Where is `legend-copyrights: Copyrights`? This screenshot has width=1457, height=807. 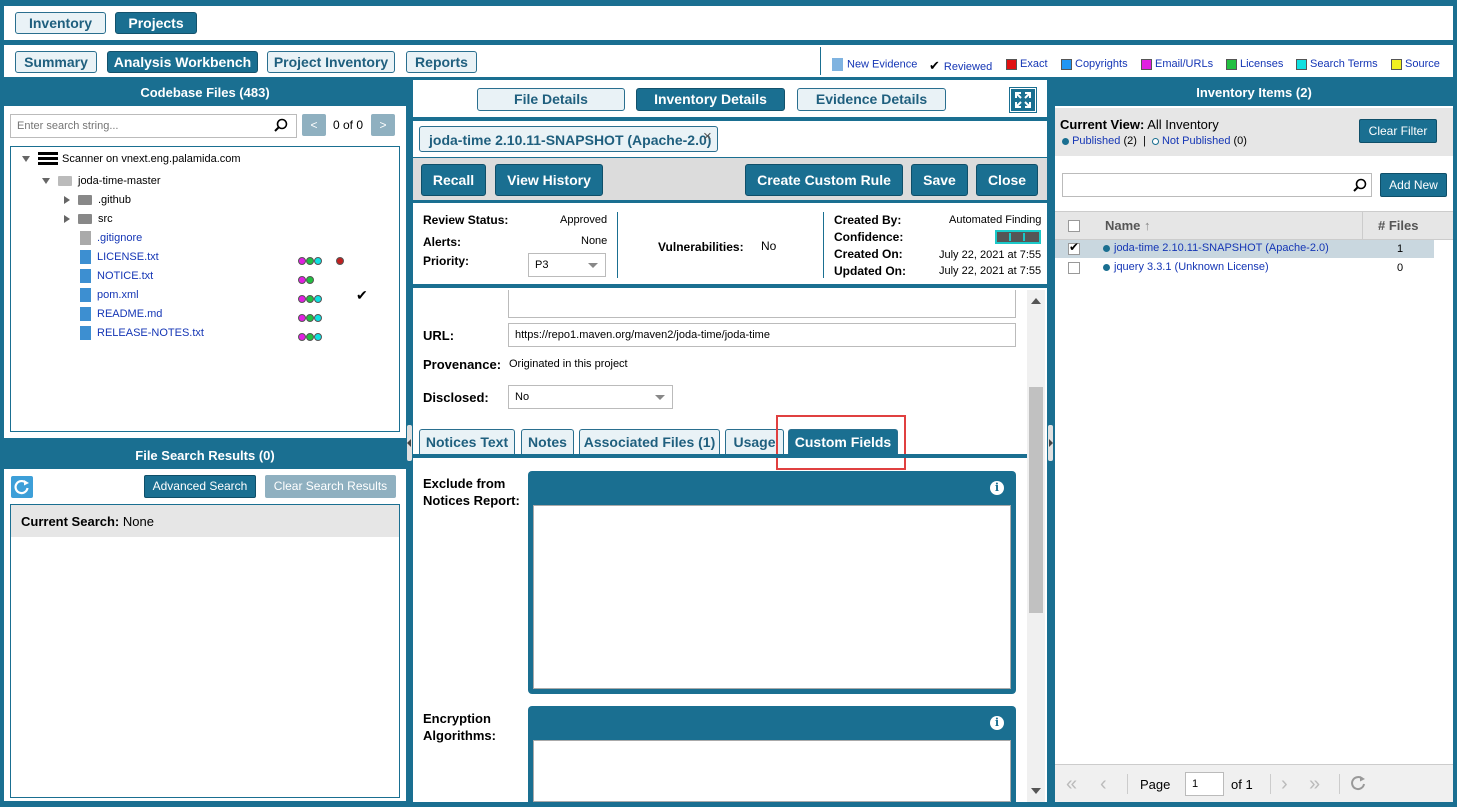 legend-copyrights: Copyrights is located at coordinates (1094, 64).